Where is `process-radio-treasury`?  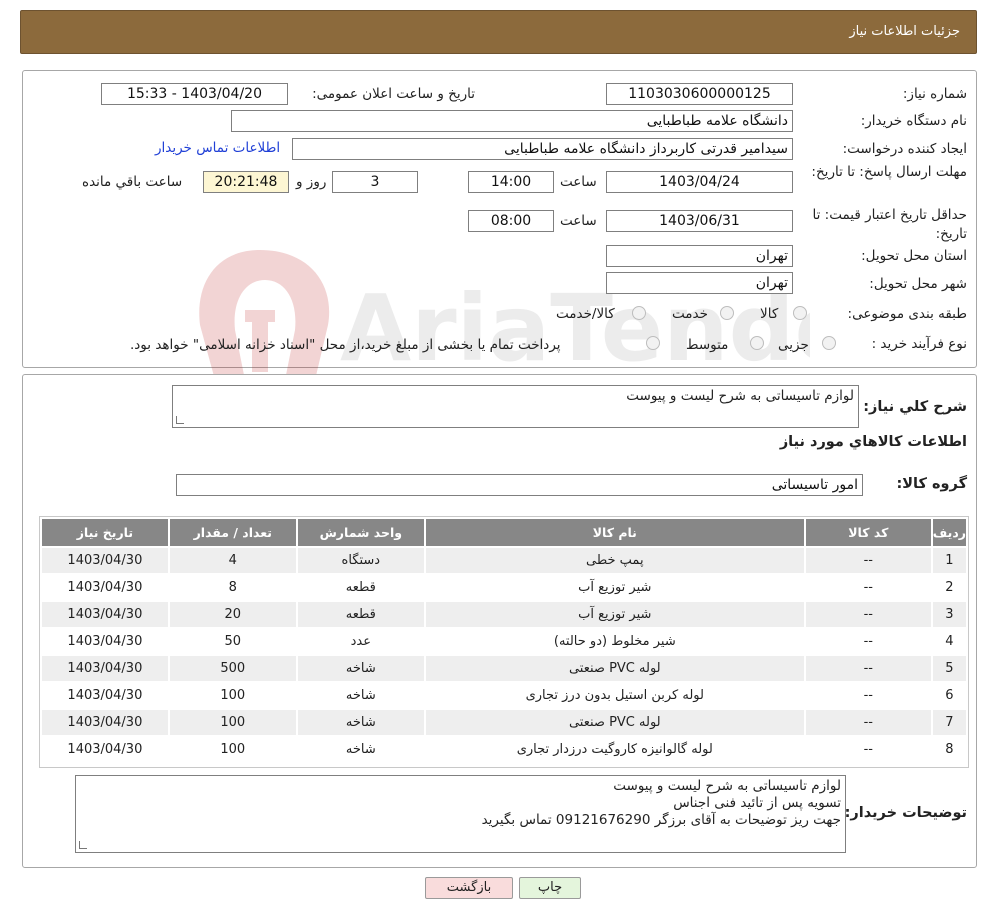 process-radio-treasury is located at coordinates (653, 343).